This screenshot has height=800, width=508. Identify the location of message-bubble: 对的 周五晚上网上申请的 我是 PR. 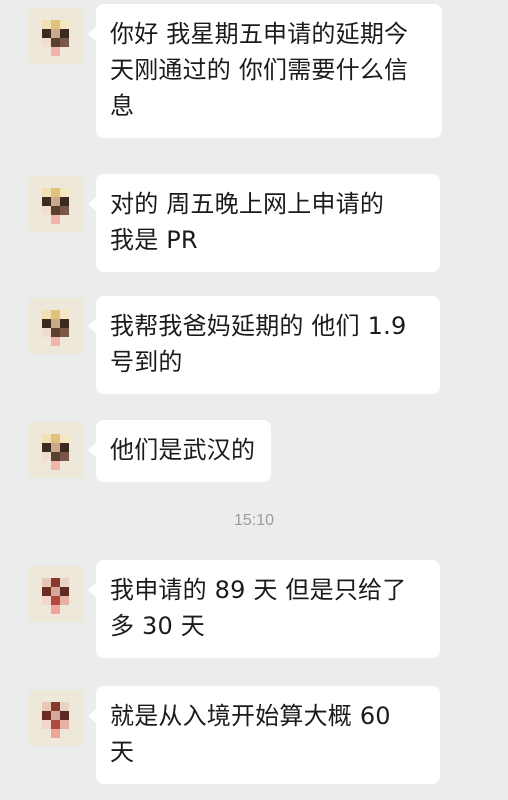
(264, 223).